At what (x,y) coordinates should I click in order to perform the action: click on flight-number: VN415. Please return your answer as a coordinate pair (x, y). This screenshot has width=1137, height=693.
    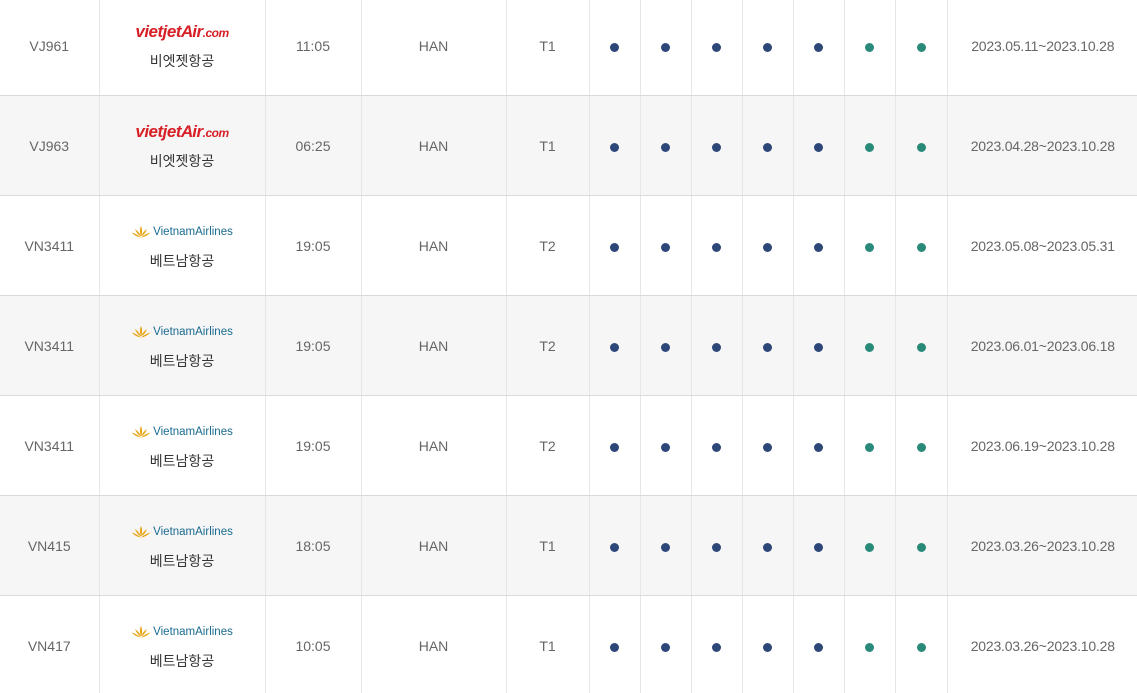
    Looking at the image, I should click on (50, 545).